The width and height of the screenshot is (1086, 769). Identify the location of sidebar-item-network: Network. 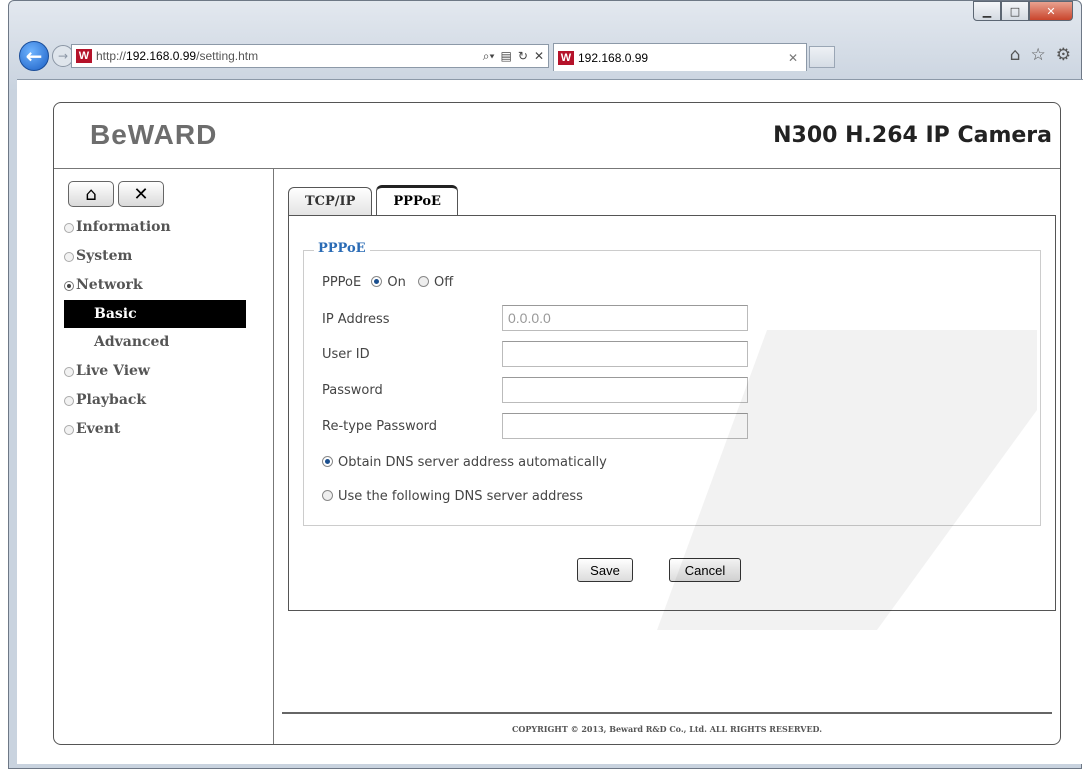
(164, 285).